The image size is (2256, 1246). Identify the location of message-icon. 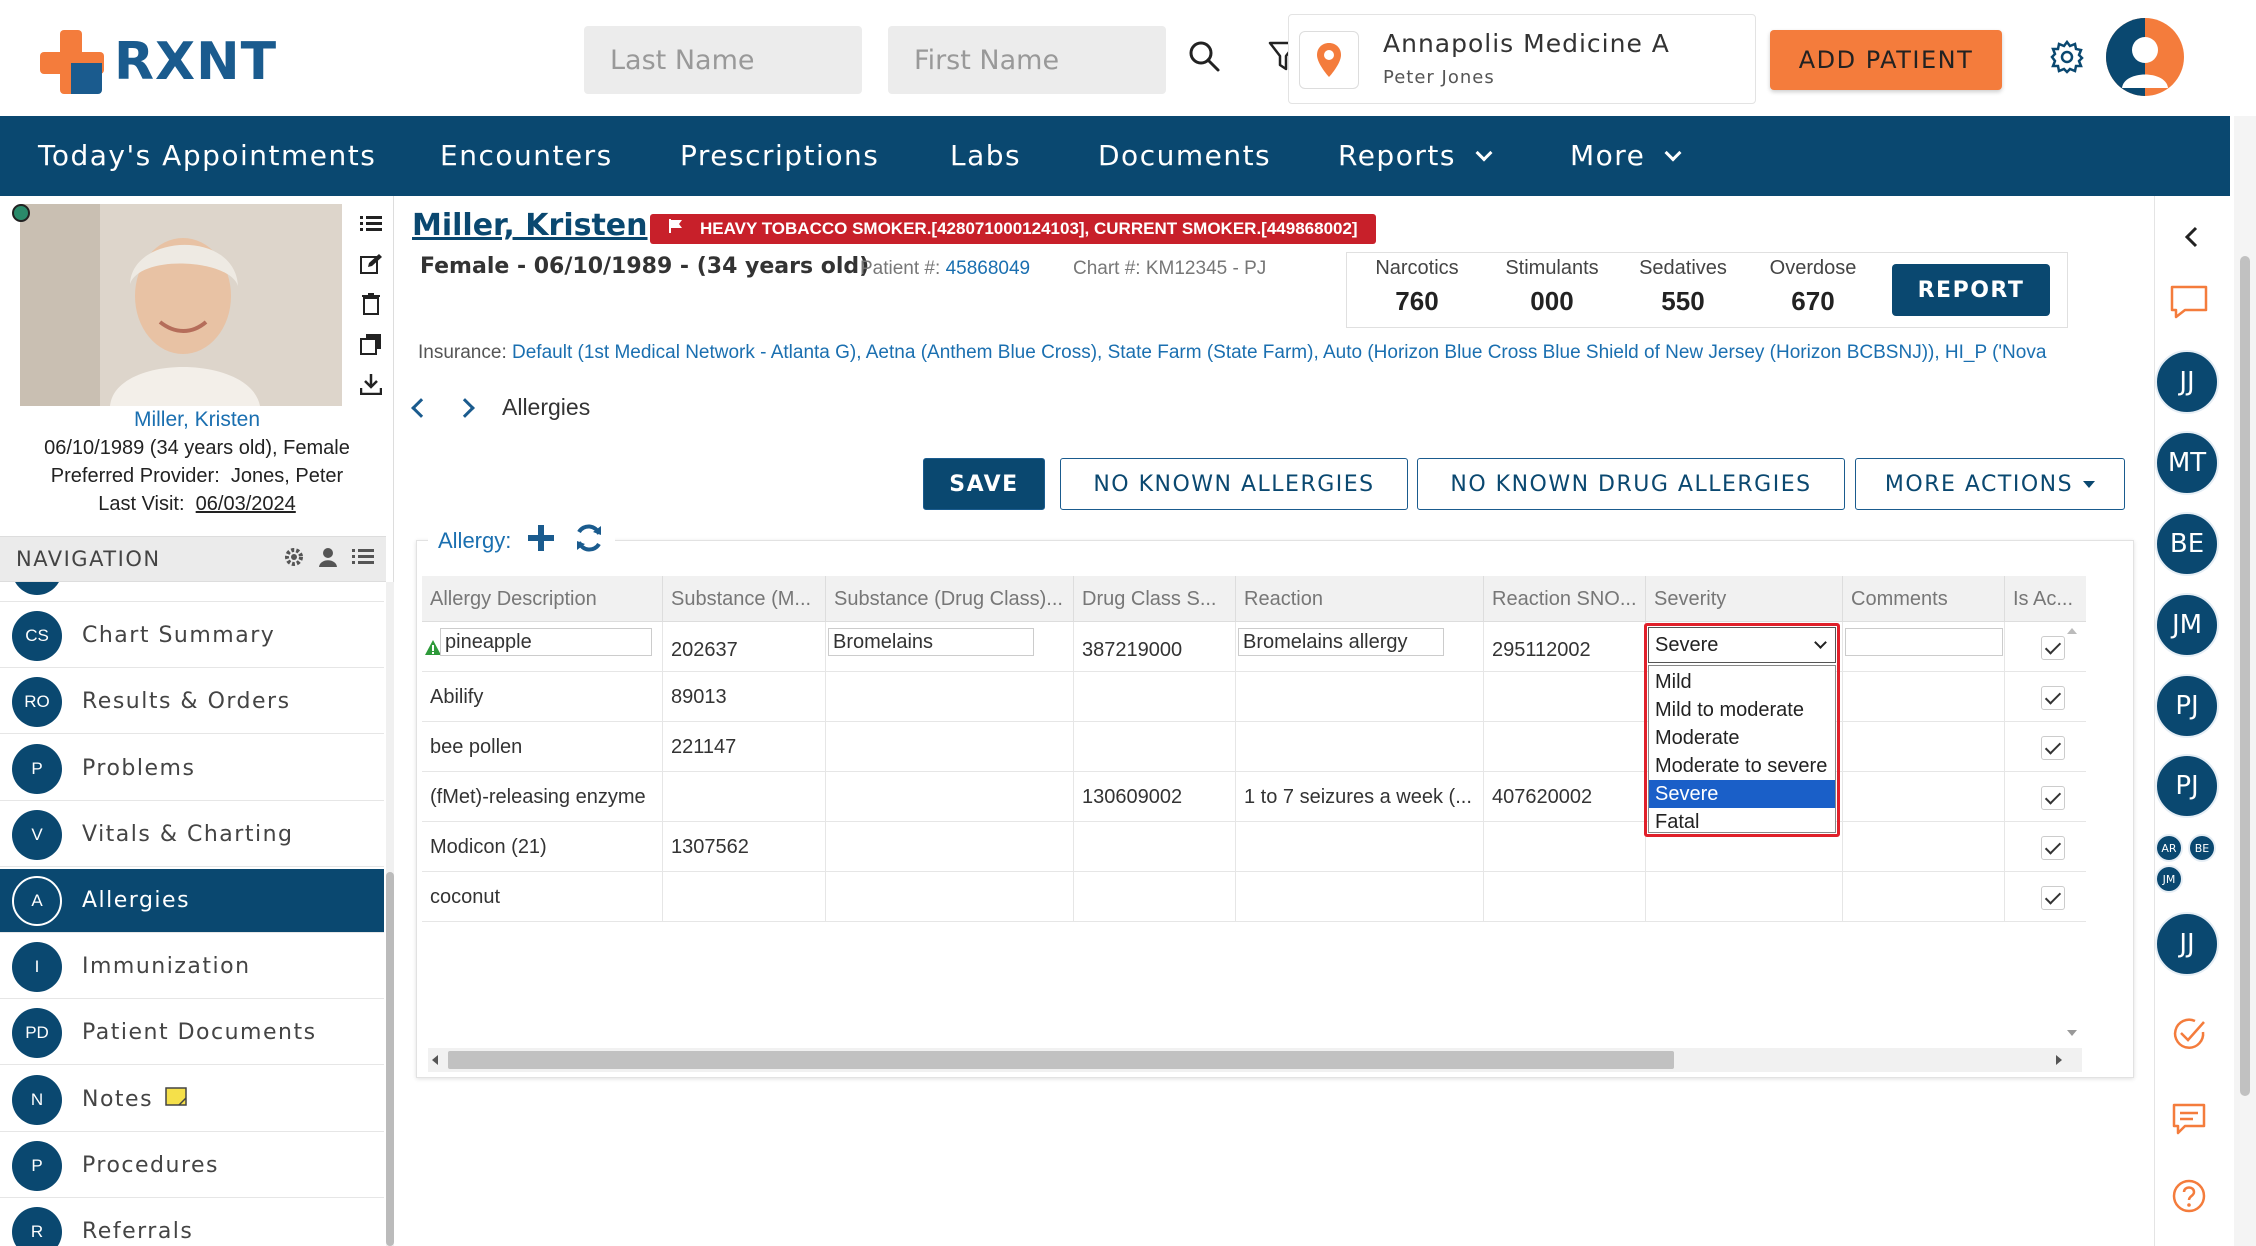
(2189, 1121).